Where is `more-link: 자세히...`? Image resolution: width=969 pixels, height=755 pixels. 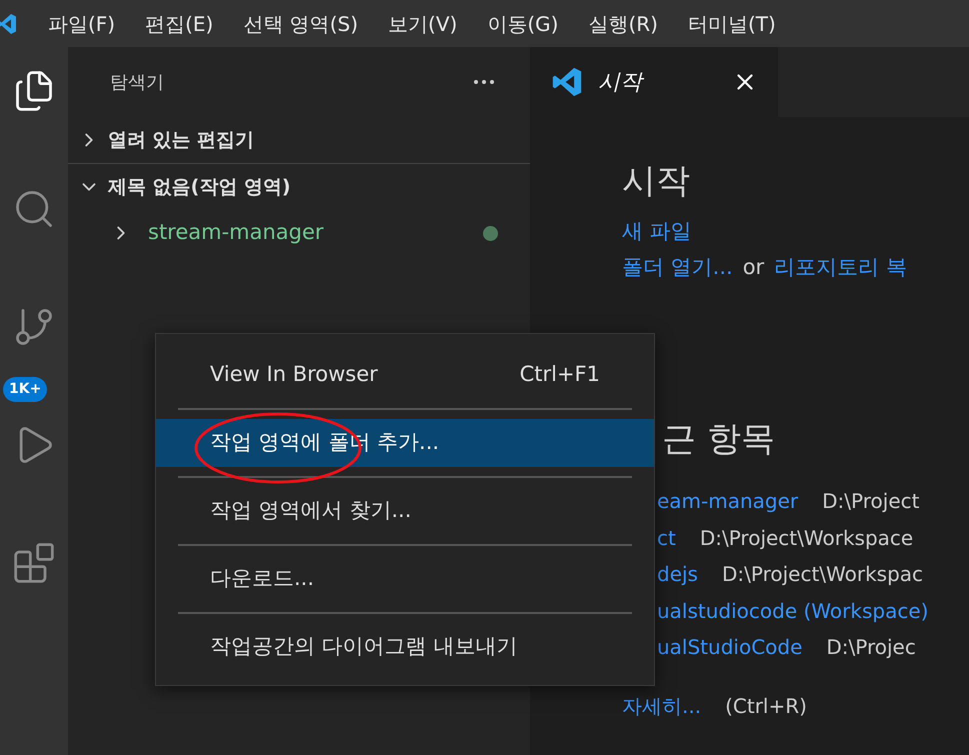 more-link: 자세히... is located at coordinates (662, 706).